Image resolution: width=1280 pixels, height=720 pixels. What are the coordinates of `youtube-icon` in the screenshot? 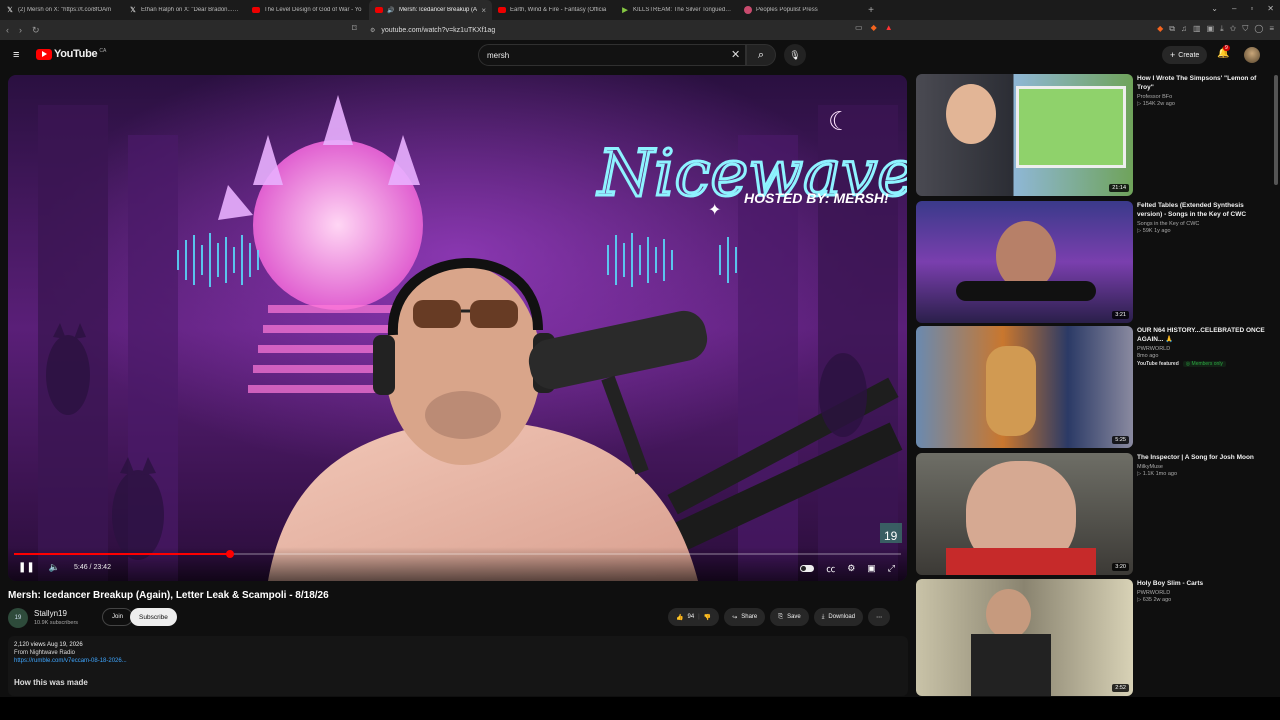 It's located at (502, 10).